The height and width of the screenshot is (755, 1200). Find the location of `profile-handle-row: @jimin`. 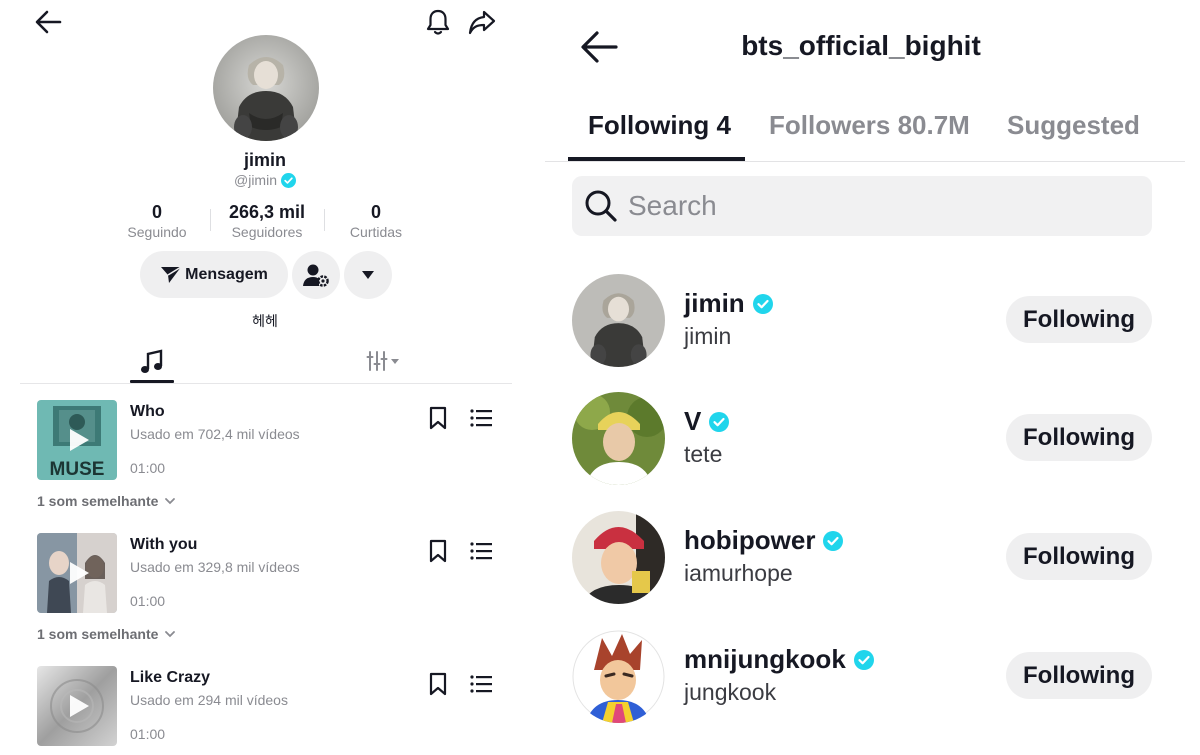

profile-handle-row: @jimin is located at coordinates (265, 180).